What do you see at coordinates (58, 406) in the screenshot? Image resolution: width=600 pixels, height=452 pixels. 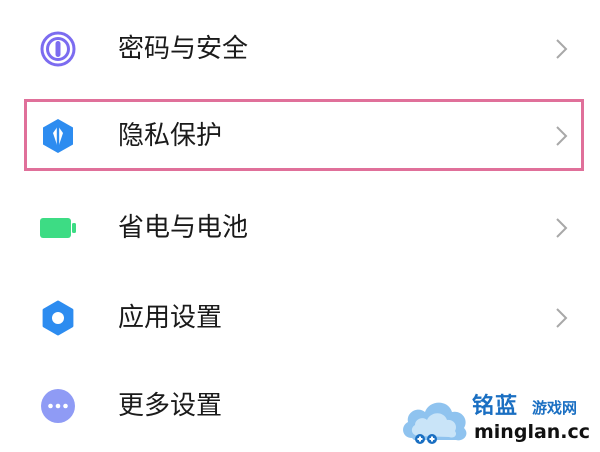 I see `more-dots-icon` at bounding box center [58, 406].